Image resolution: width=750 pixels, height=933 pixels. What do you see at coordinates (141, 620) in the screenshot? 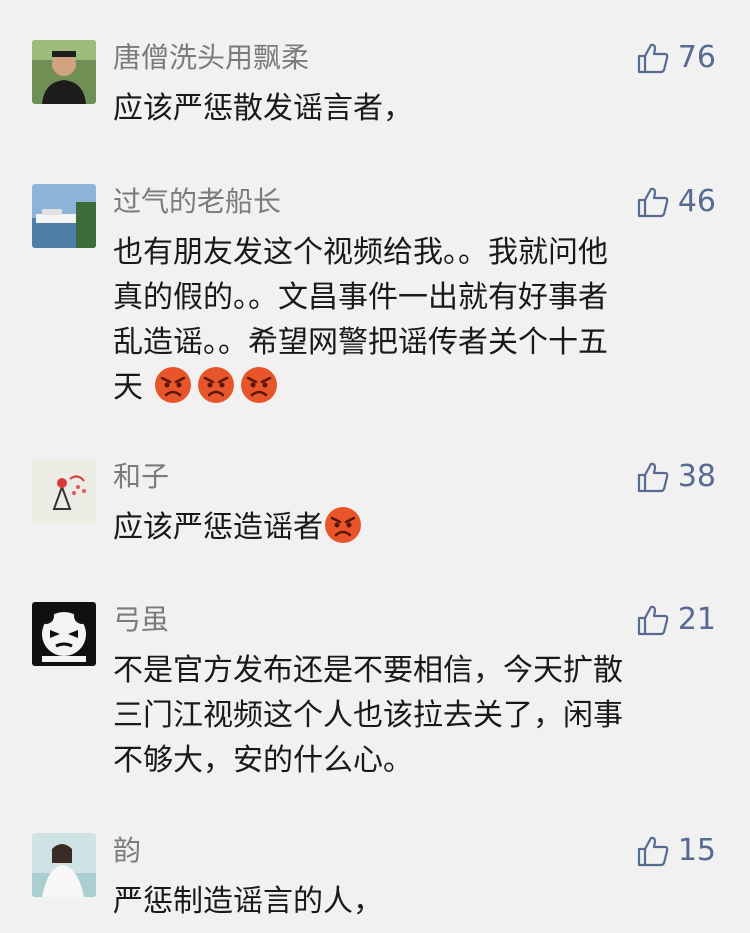
I see `username: 弓虽` at bounding box center [141, 620].